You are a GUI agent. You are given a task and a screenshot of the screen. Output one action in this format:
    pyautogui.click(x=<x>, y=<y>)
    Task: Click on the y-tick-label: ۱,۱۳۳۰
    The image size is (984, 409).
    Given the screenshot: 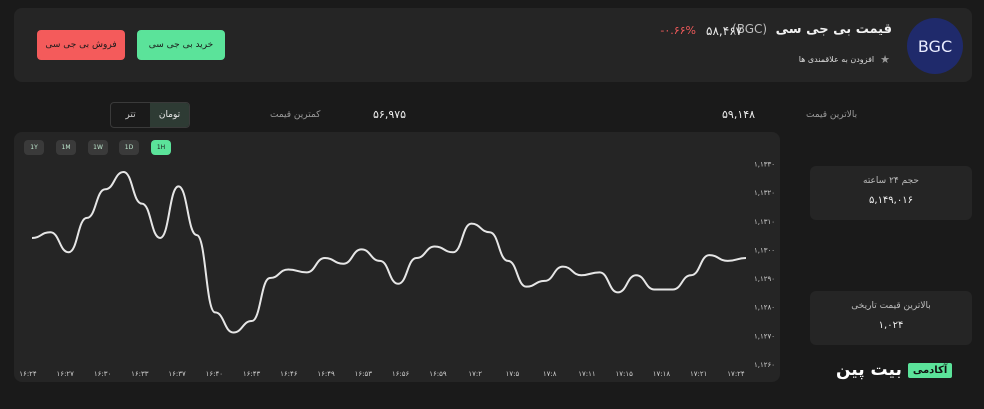 What is the action you would take?
    pyautogui.click(x=764, y=164)
    